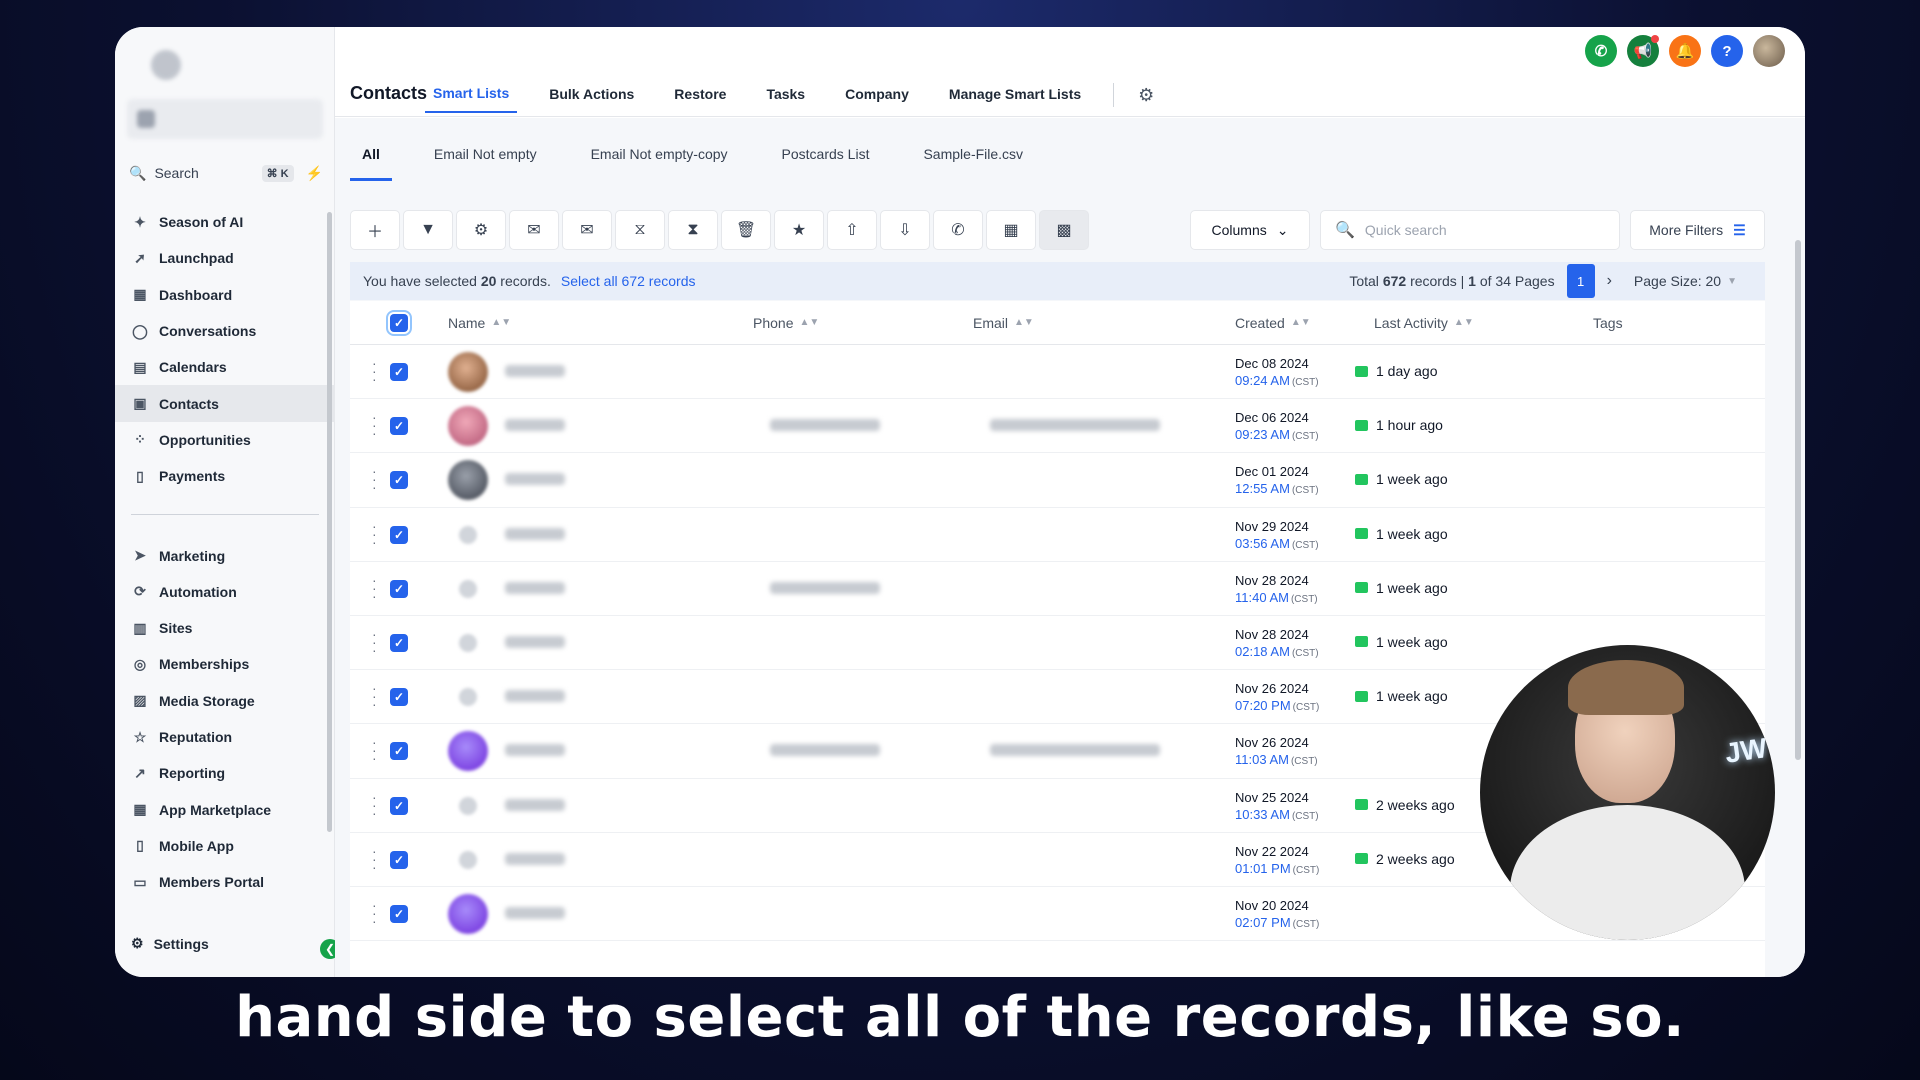  What do you see at coordinates (973, 161) in the screenshot?
I see `smart-list-tab: Sample-File.csv` at bounding box center [973, 161].